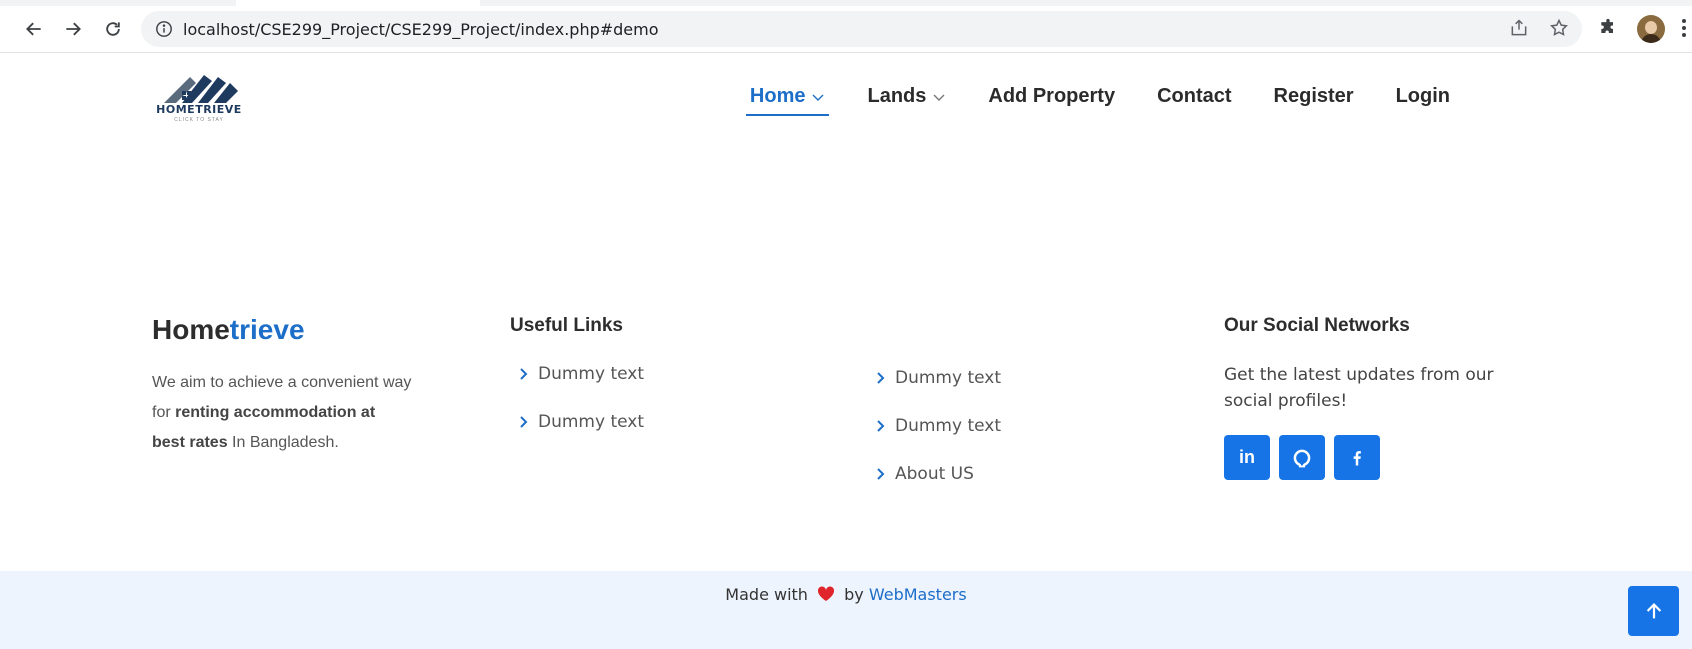 This screenshot has height=649, width=1692. I want to click on nav-register: Register, so click(1314, 100).